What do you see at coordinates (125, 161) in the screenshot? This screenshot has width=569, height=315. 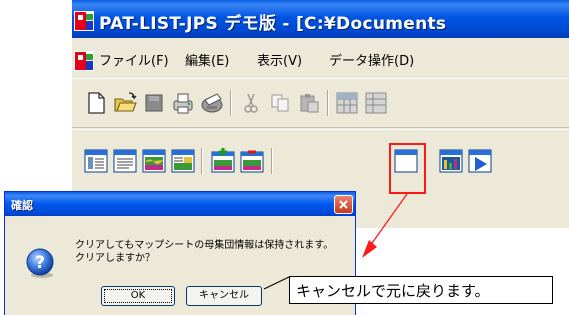 I see `text-view-icon` at bounding box center [125, 161].